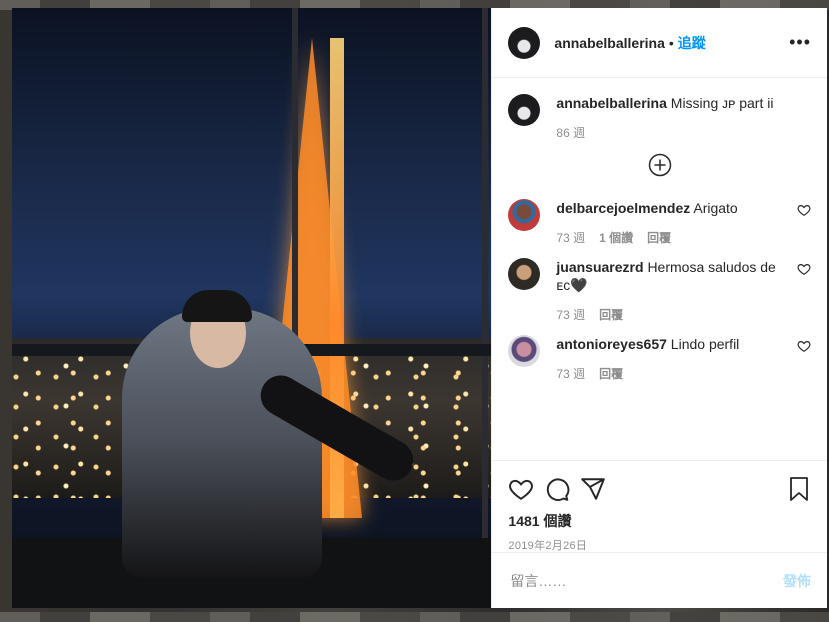  I want to click on caption-username: annabelballerina, so click(611, 103).